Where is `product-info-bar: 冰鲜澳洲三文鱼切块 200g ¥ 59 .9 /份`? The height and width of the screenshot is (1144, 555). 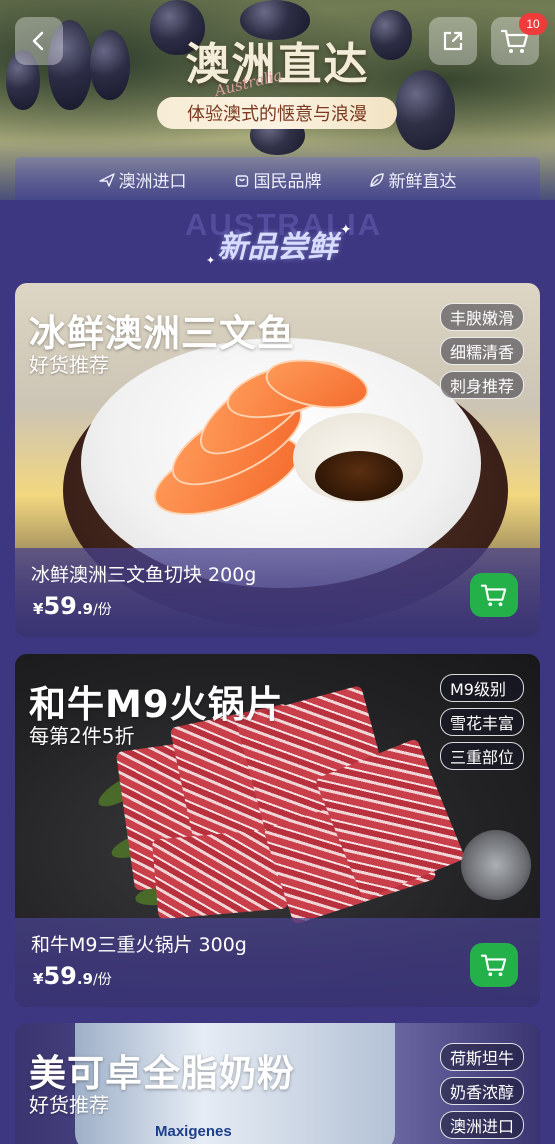 product-info-bar: 冰鲜澳洲三文鱼切块 200g ¥ 59 .9 /份 is located at coordinates (277, 592).